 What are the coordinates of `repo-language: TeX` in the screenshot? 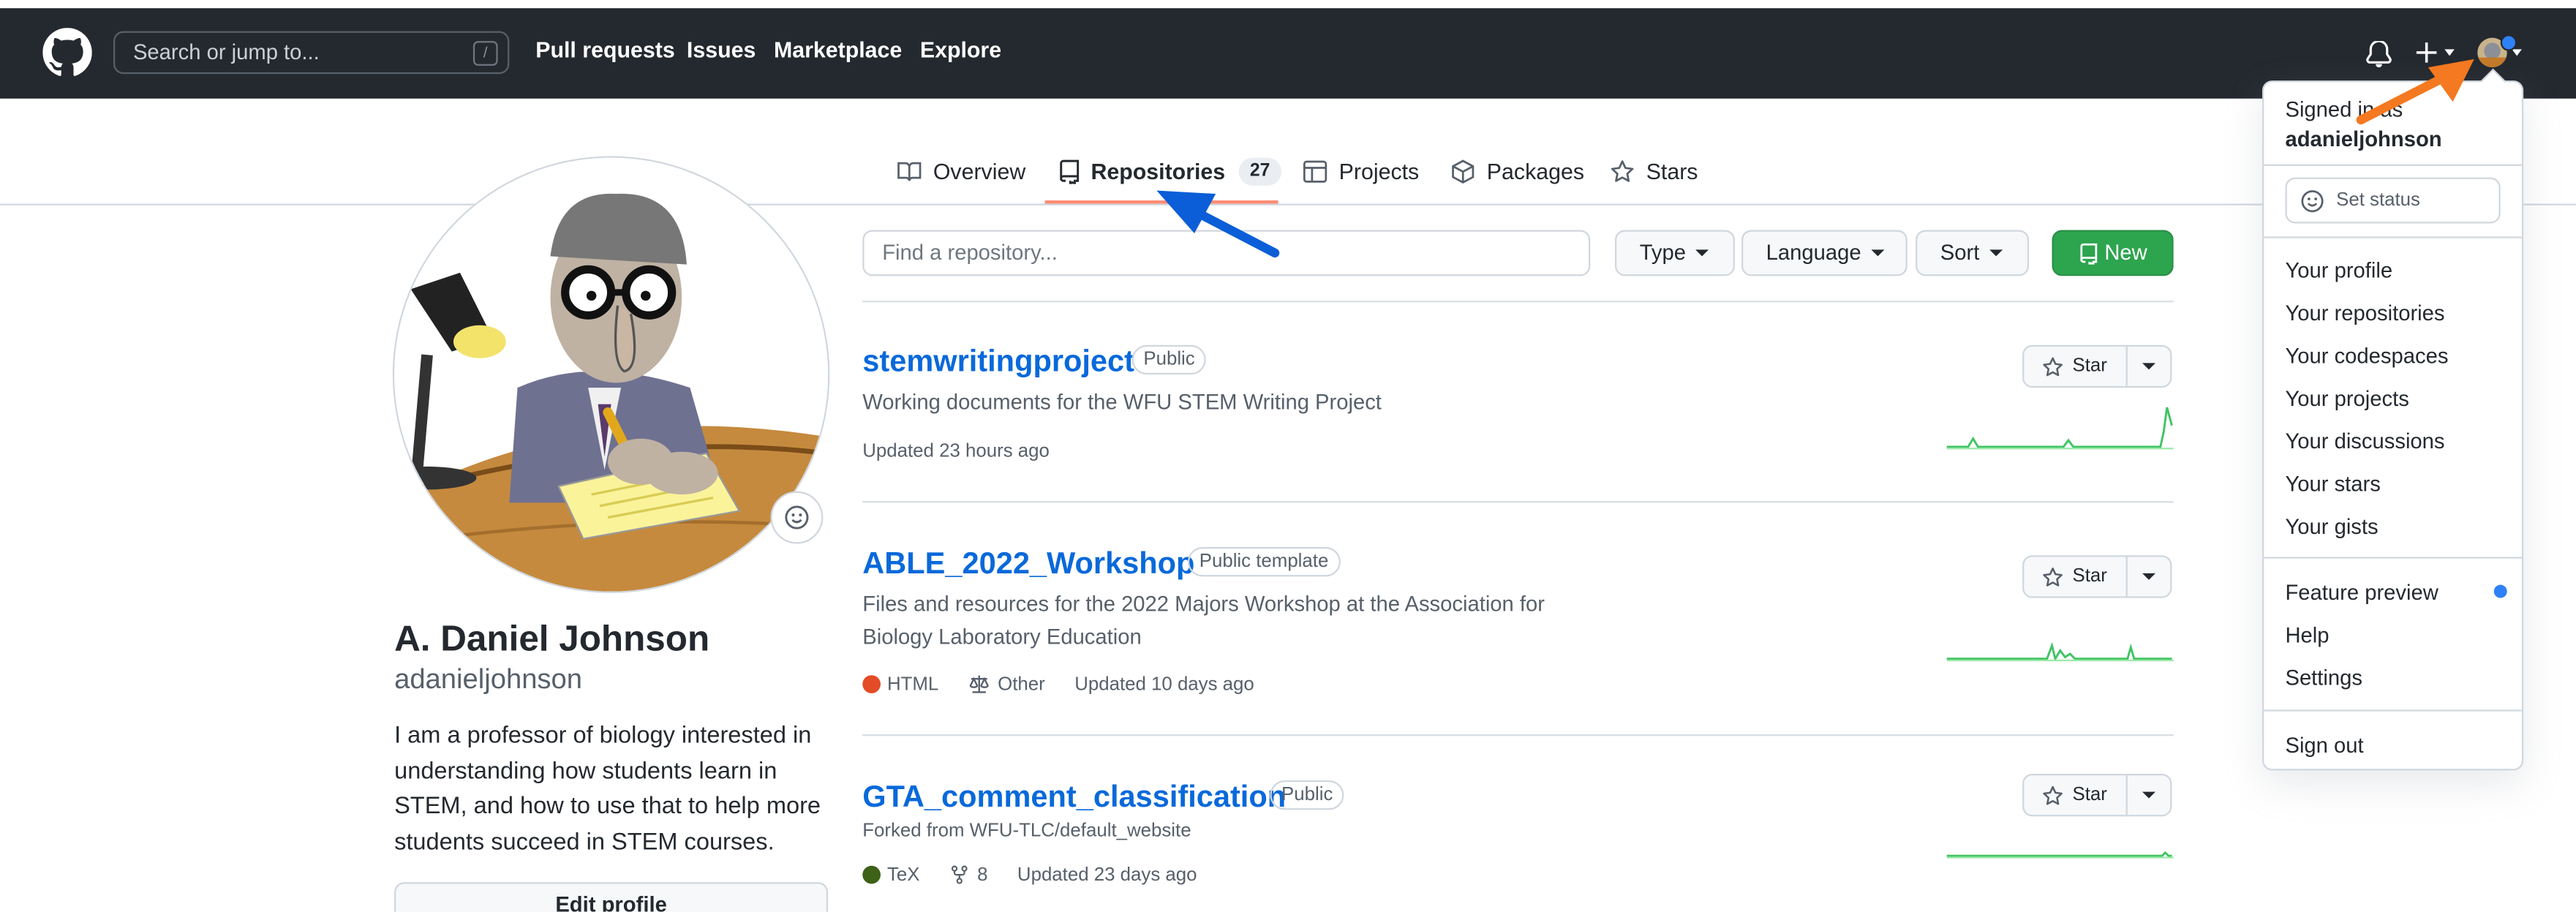 It's located at (903, 874).